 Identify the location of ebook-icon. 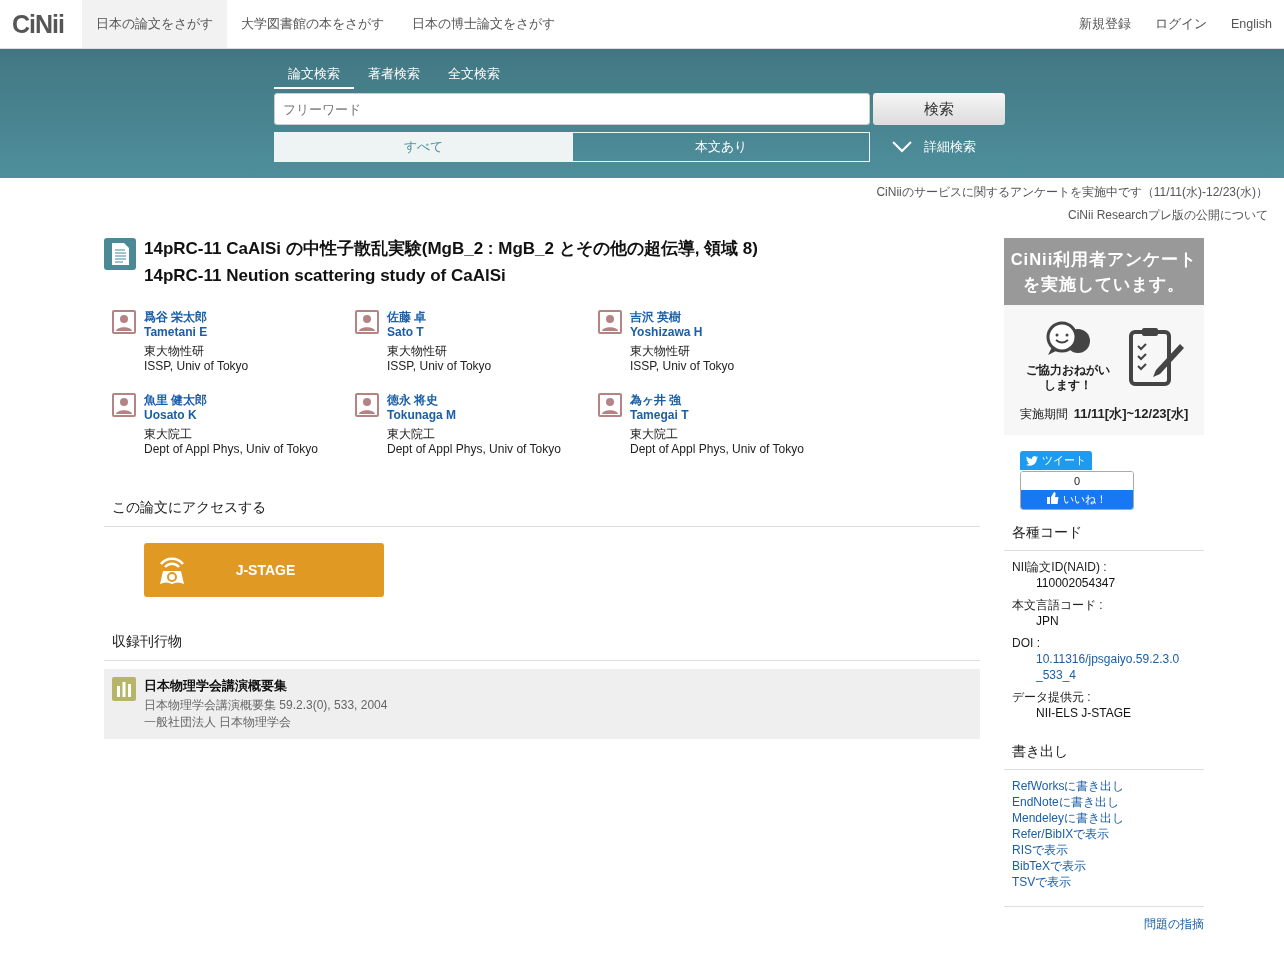
(172, 570).